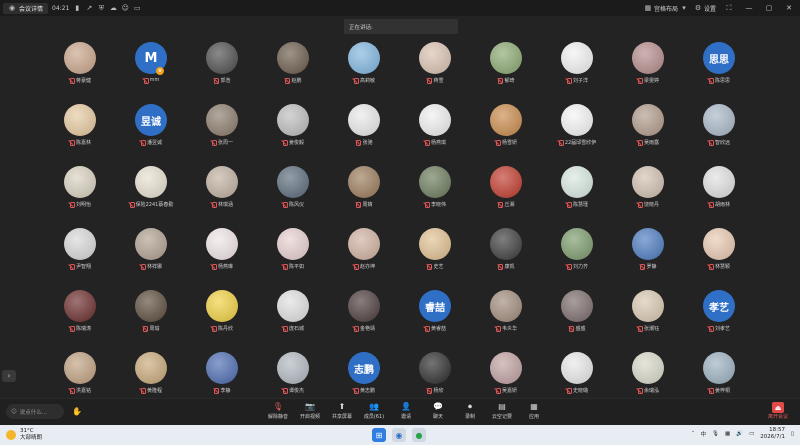 The height and width of the screenshot is (445, 800). What do you see at coordinates (506, 189) in the screenshot?
I see `participant-tile: 丘湘` at bounding box center [506, 189].